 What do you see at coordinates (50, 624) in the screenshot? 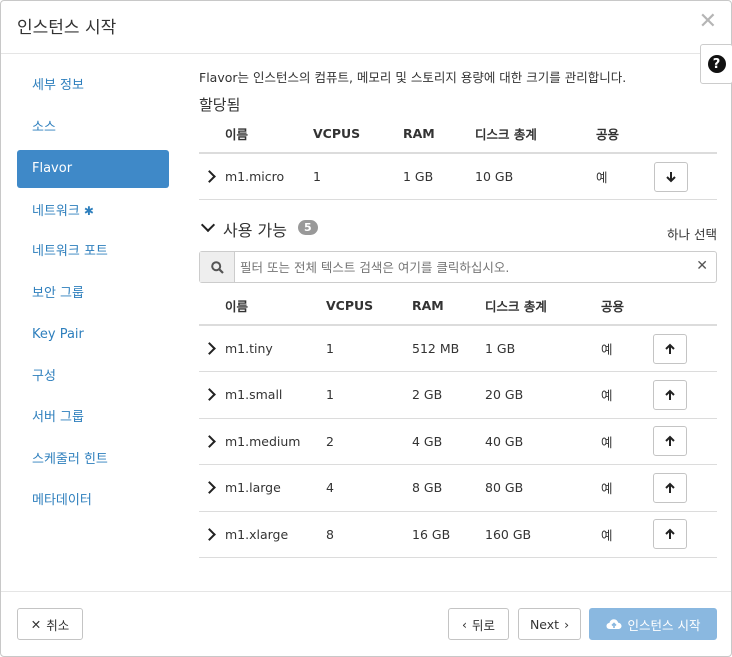
I see `cancel-button: ✕ 취소` at bounding box center [50, 624].